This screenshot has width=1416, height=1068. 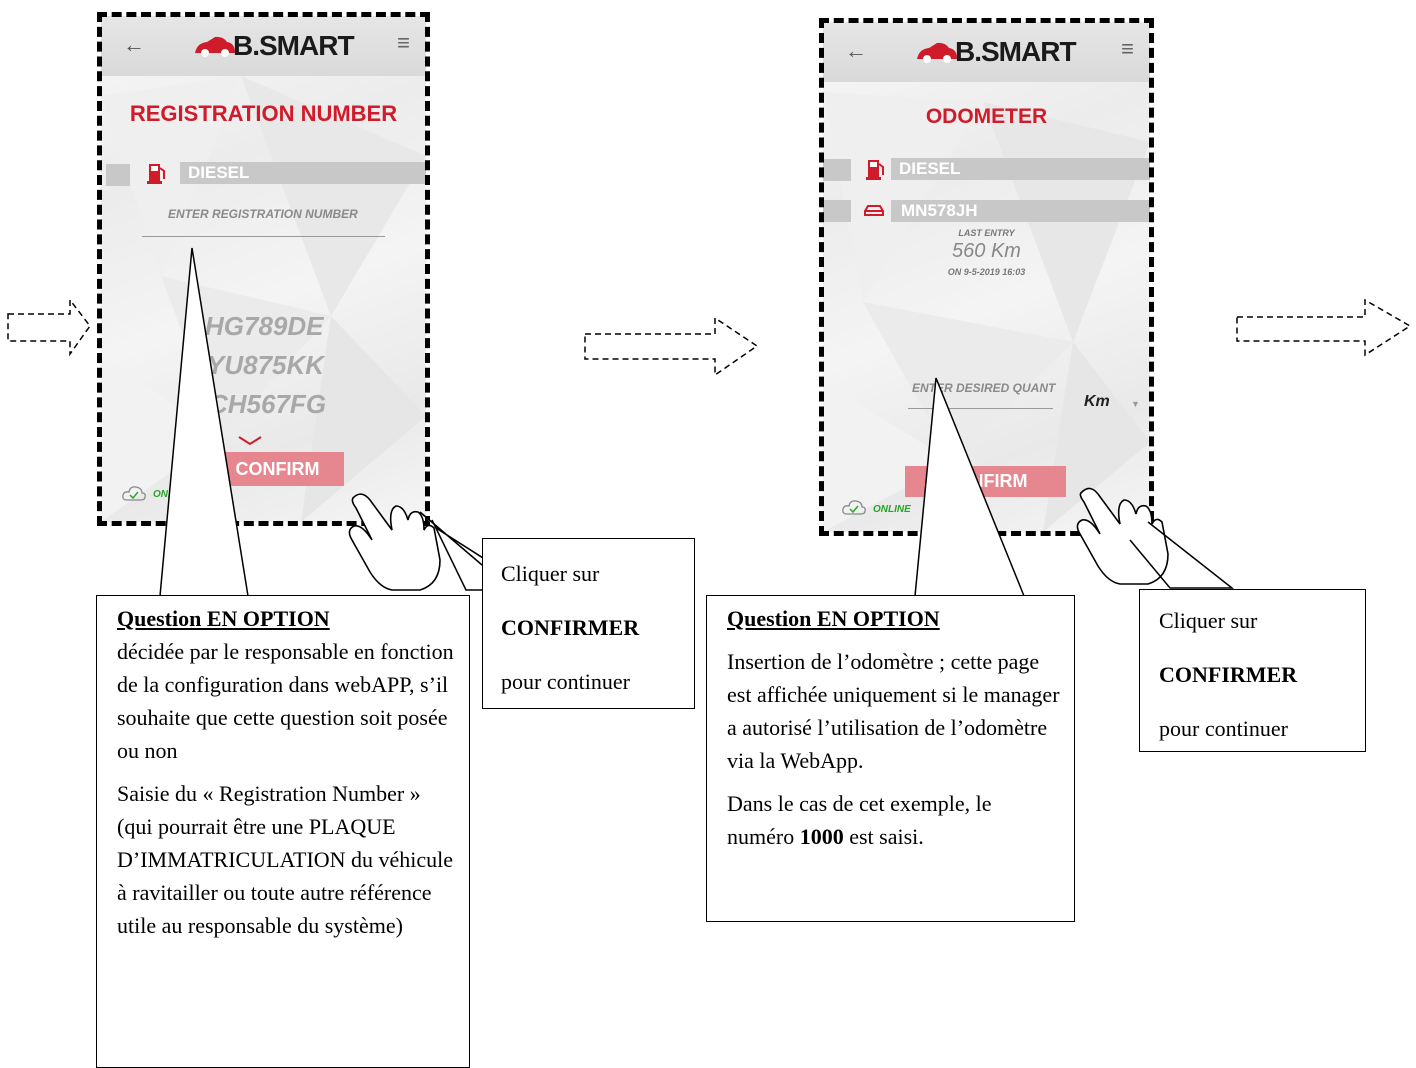 What do you see at coordinates (821, 836) in the screenshot?
I see `callout-number: 1000` at bounding box center [821, 836].